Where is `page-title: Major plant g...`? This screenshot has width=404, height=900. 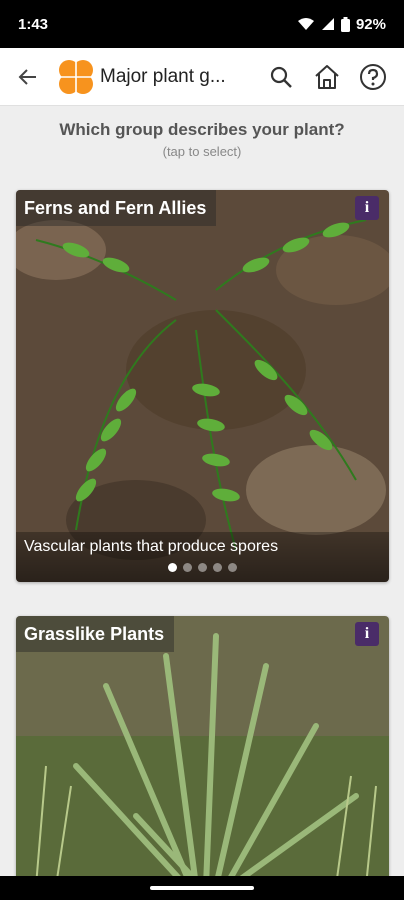 page-title: Major plant g... is located at coordinates (163, 76).